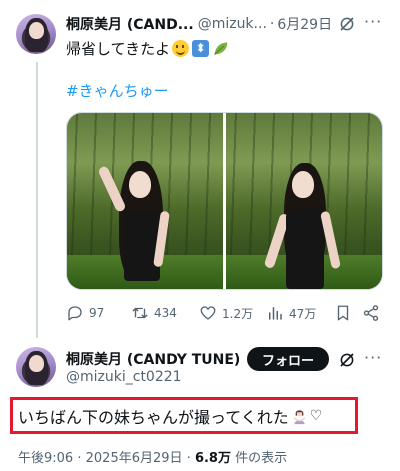 The width and height of the screenshot is (400, 471). I want to click on user-handle: @mizuki_ct0221, so click(124, 377).